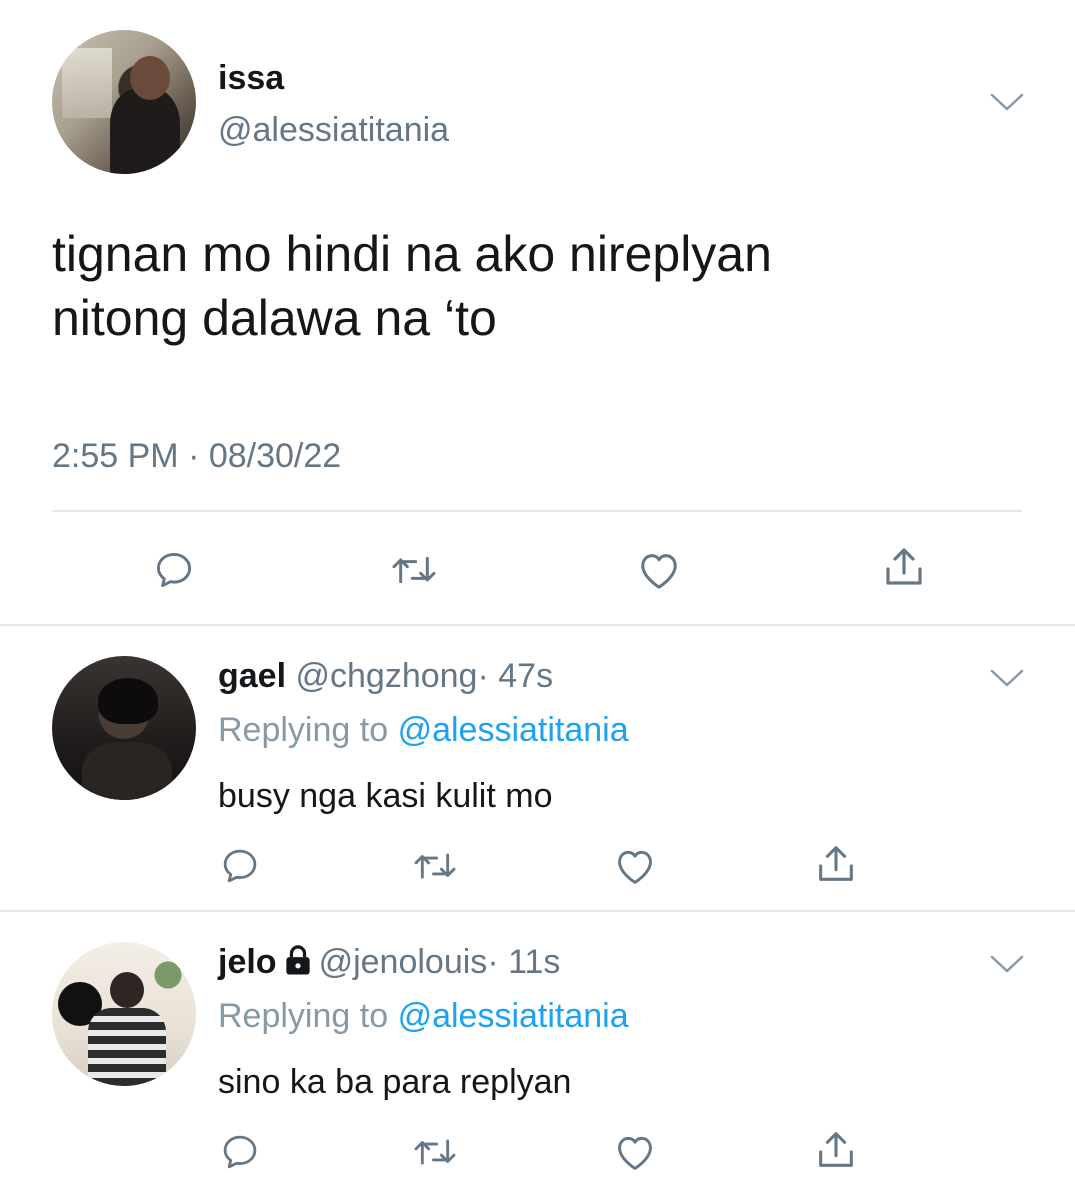 This screenshot has width=1075, height=1200. Describe the element at coordinates (385, 796) in the screenshot. I see `reply-text: busy nga kasi kulit mo` at that location.